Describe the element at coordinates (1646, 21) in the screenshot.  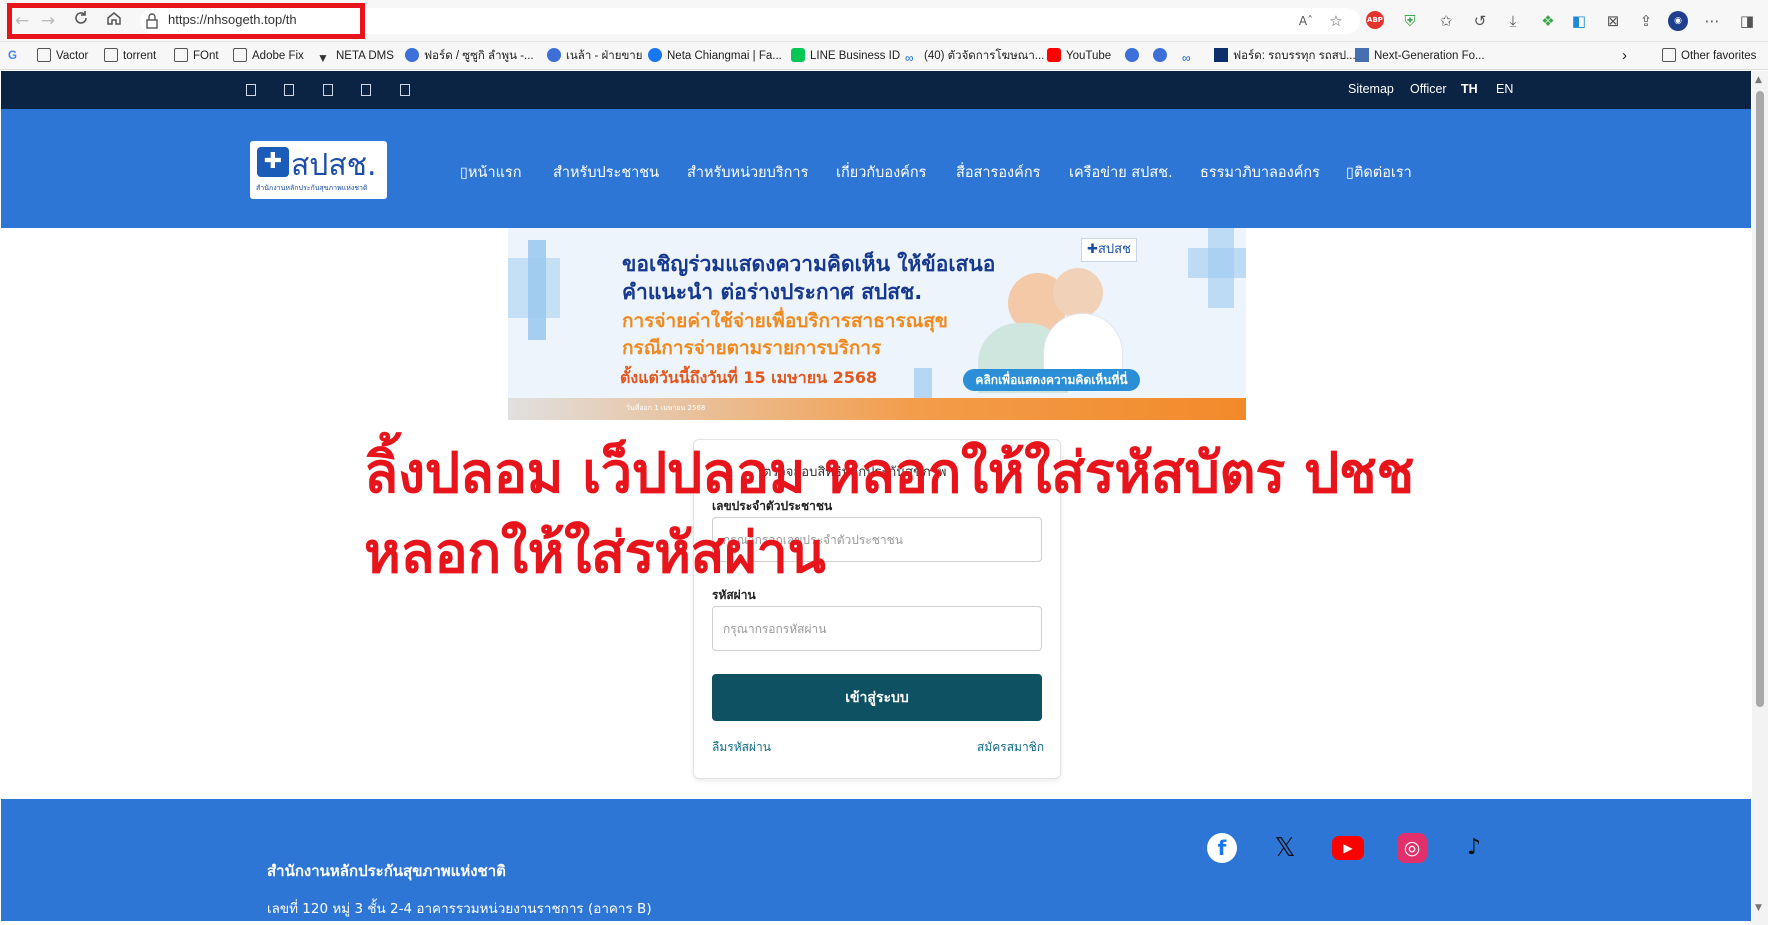
I see `share-icon: ⇪` at that location.